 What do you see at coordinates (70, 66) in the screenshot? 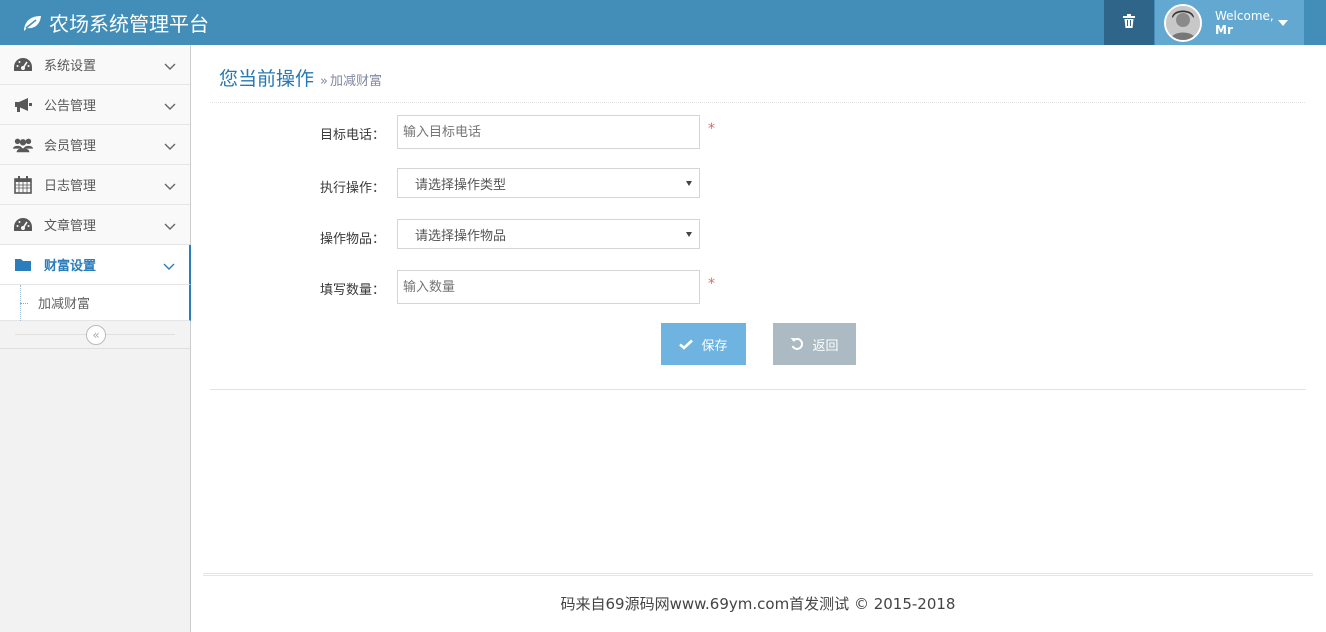
I see `sidebar-item-label: 系统设置` at bounding box center [70, 66].